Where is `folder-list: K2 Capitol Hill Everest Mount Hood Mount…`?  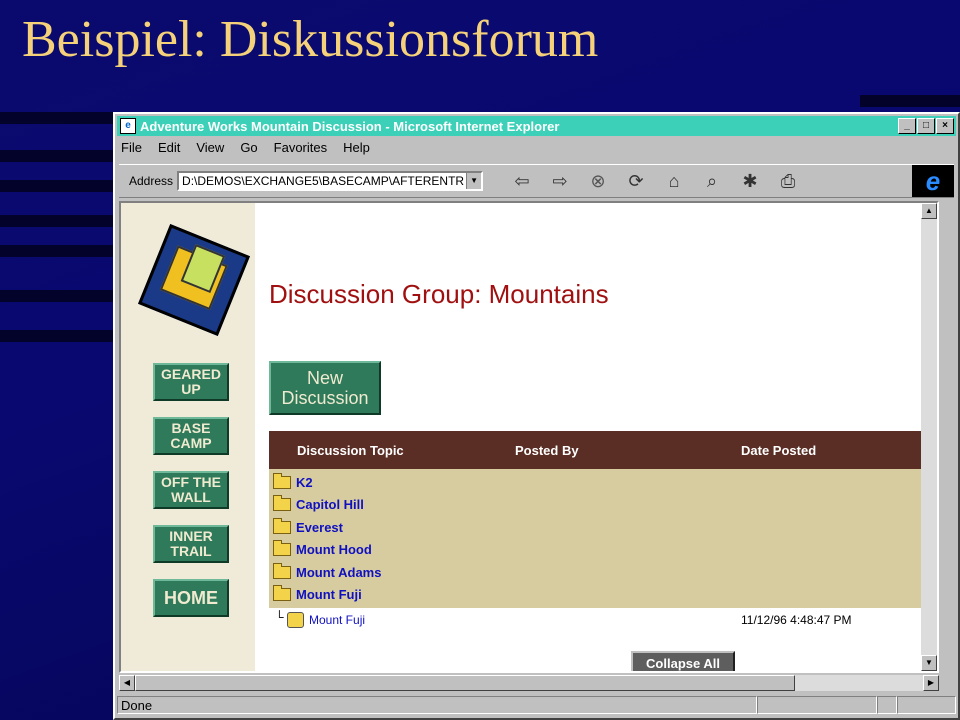 folder-list: K2 Capitol Hill Everest Mount Hood Mount… is located at coordinates (603, 538).